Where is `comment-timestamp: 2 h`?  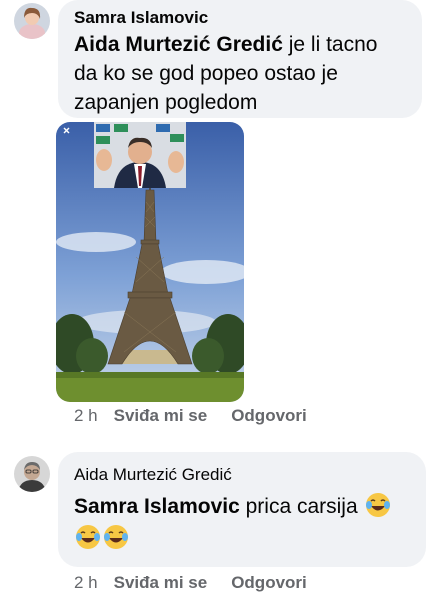
comment-timestamp: 2 h is located at coordinates (86, 416).